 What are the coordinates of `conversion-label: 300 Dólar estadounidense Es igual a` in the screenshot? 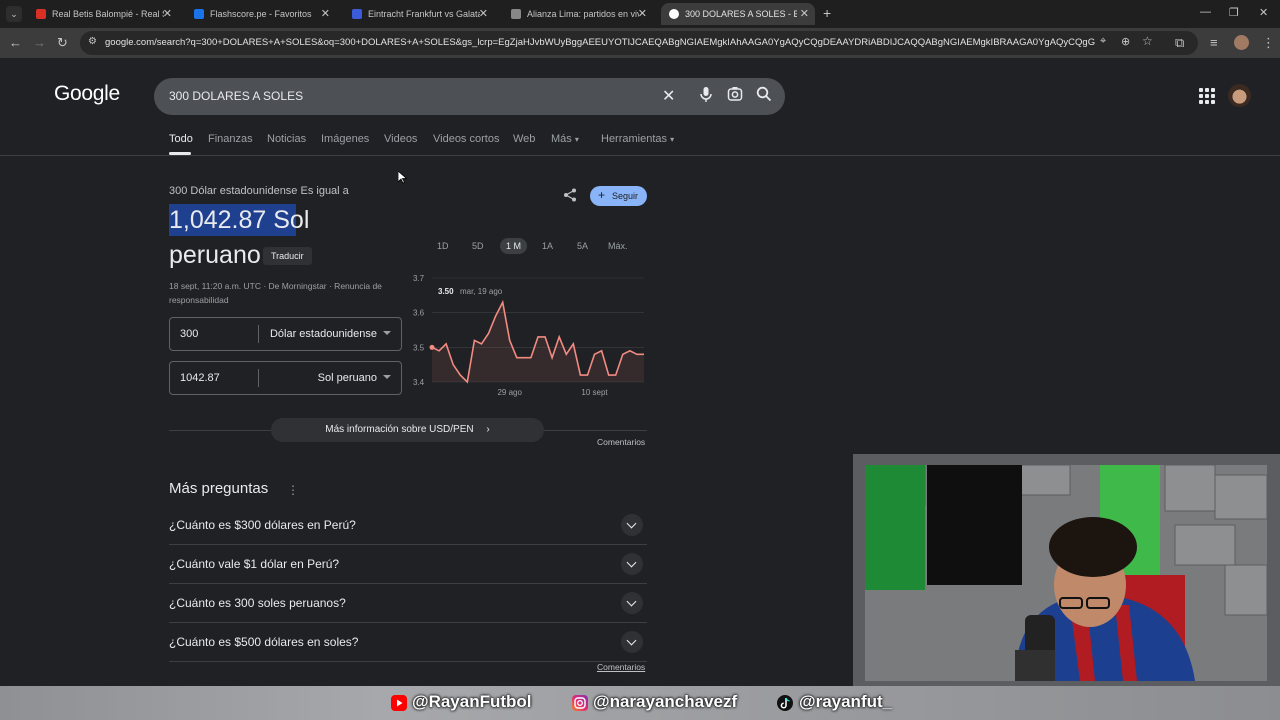 It's located at (259, 191).